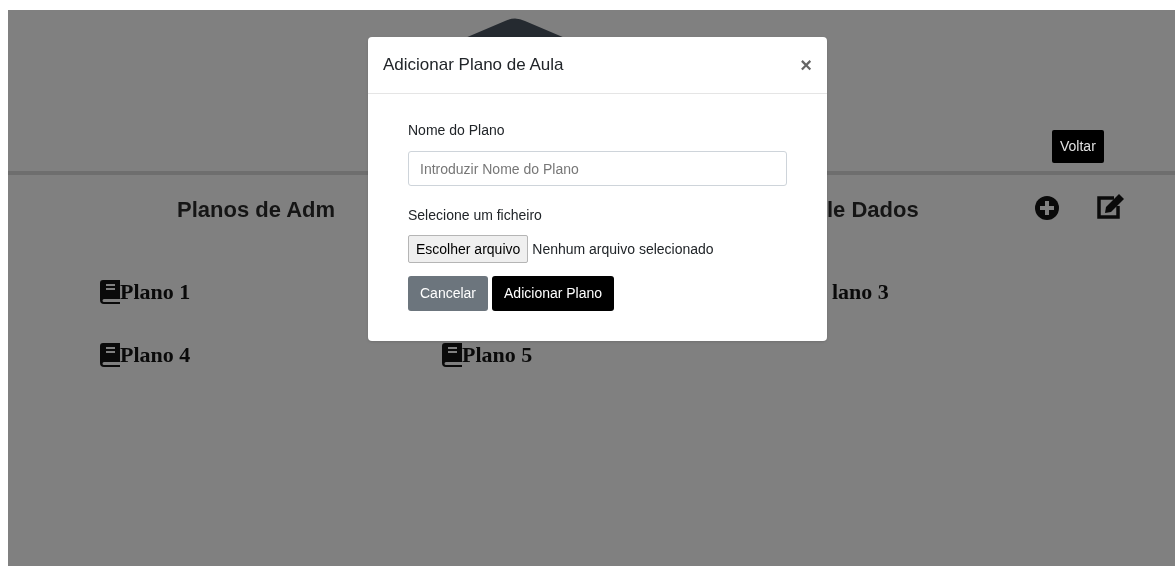 Image resolution: width=1175 pixels, height=566 pixels. Describe the element at coordinates (623, 249) in the screenshot. I see `file-status: Nenhum arquivo selecionado` at that location.